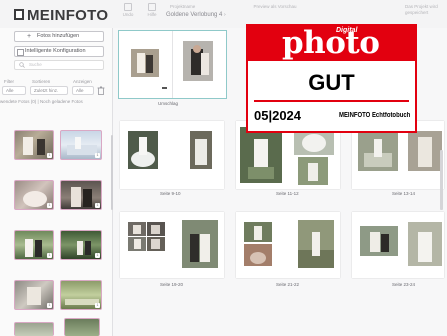 The height and width of the screenshot is (336, 447). I want to click on award-divider, so click(331, 101).